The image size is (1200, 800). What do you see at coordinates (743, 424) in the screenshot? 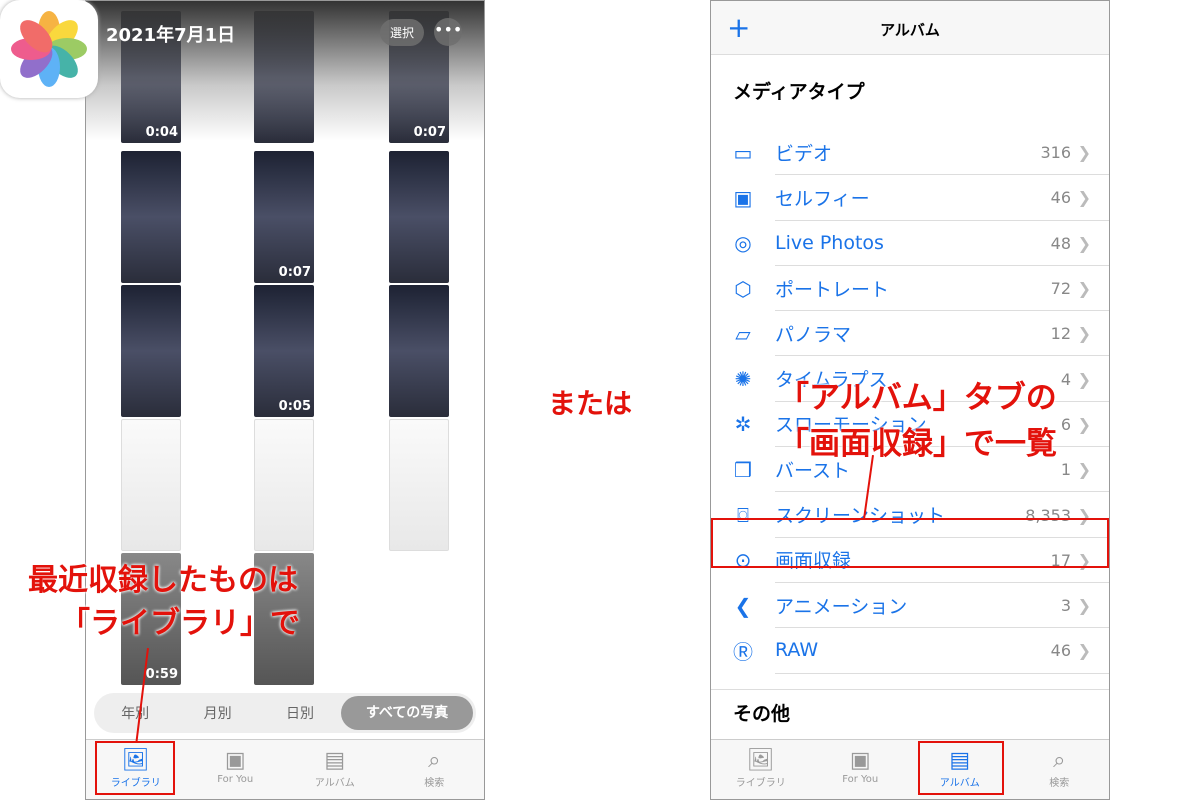
I see `slowmo-icon: ✲` at bounding box center [743, 424].